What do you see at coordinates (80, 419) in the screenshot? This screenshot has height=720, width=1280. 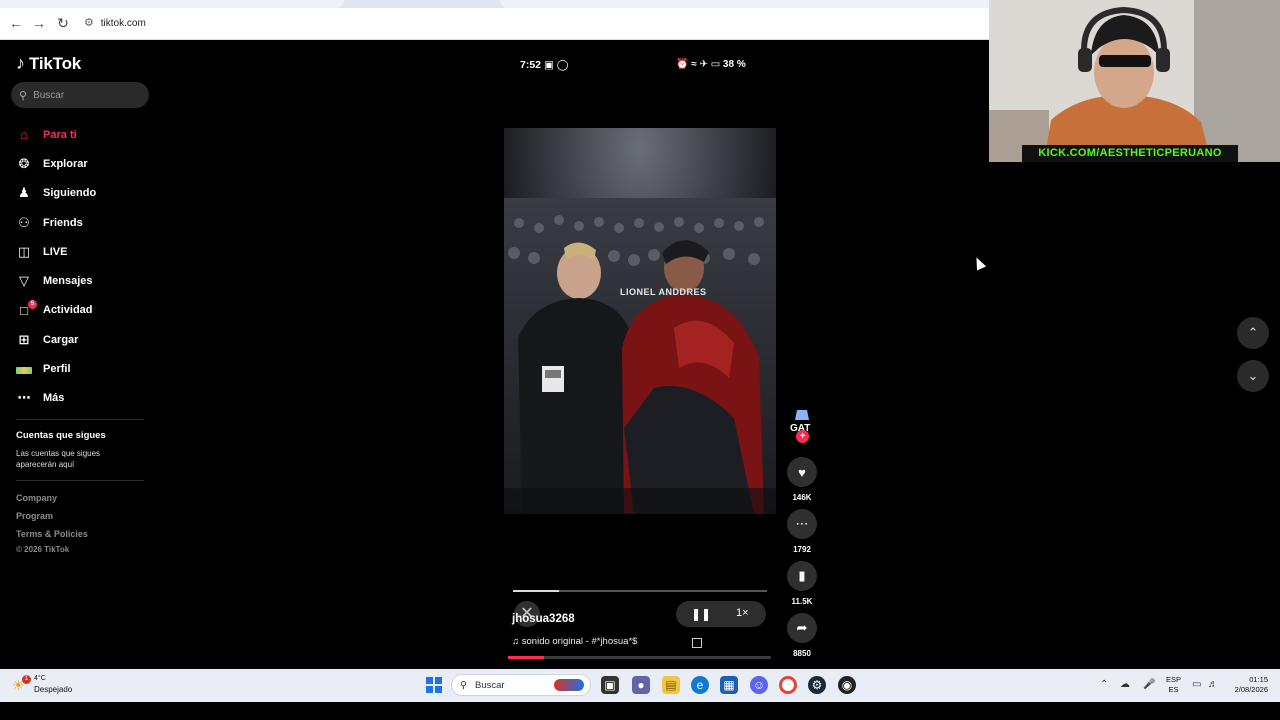 I see `divider` at bounding box center [80, 419].